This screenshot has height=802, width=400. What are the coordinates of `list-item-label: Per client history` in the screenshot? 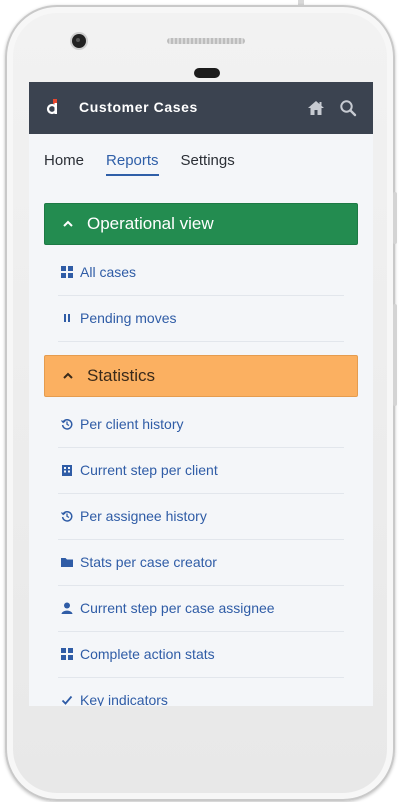 It's located at (132, 424).